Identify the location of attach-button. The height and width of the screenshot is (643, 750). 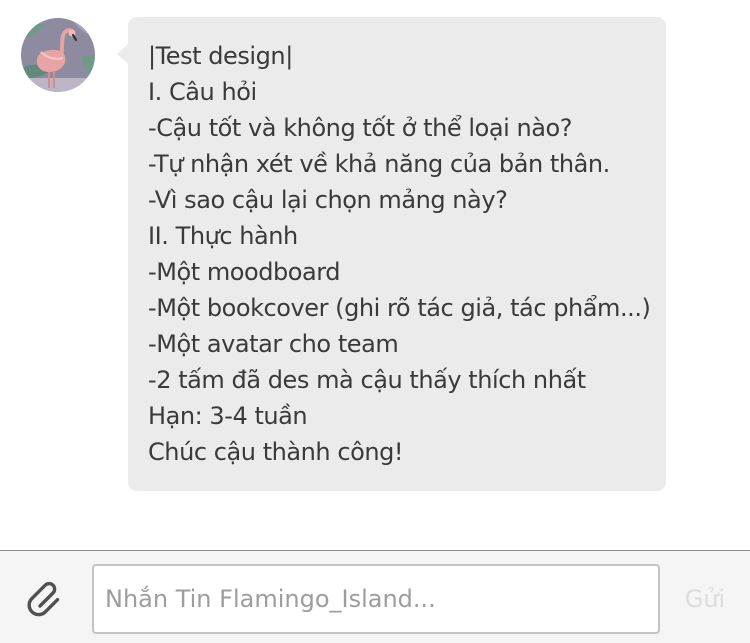
(45, 598).